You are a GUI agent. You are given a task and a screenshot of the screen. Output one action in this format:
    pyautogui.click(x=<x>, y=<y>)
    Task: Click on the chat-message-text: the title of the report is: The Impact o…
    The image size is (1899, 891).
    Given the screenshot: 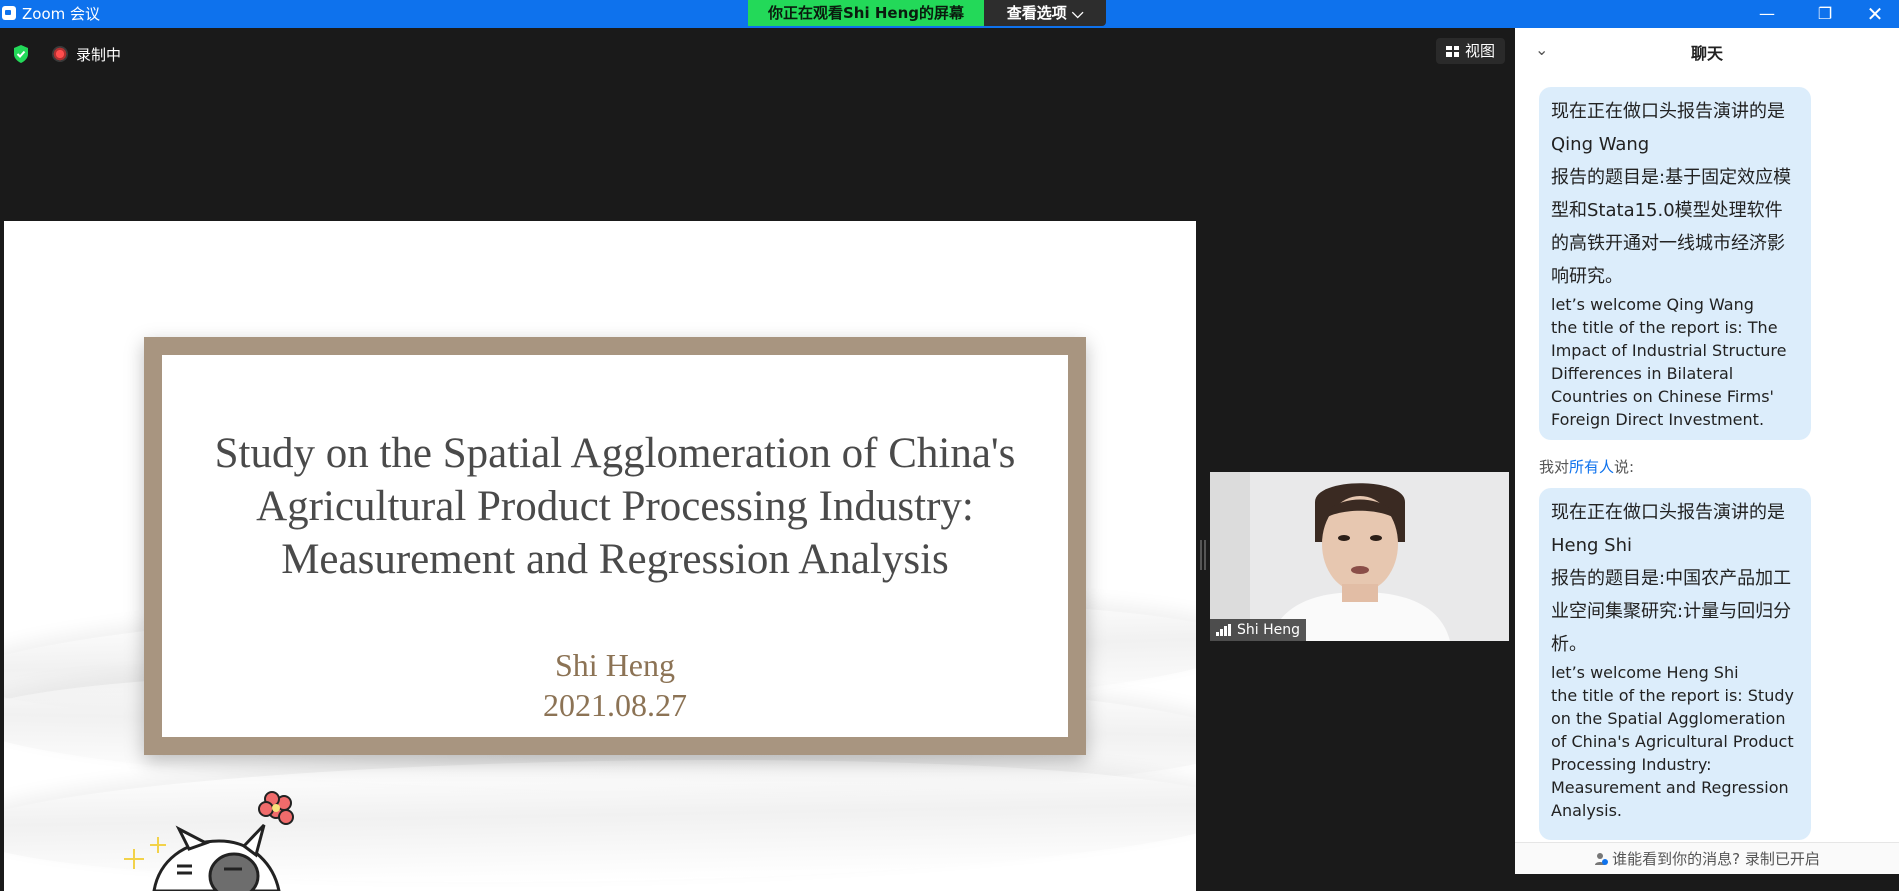 What is the action you would take?
    pyautogui.click(x=1669, y=373)
    